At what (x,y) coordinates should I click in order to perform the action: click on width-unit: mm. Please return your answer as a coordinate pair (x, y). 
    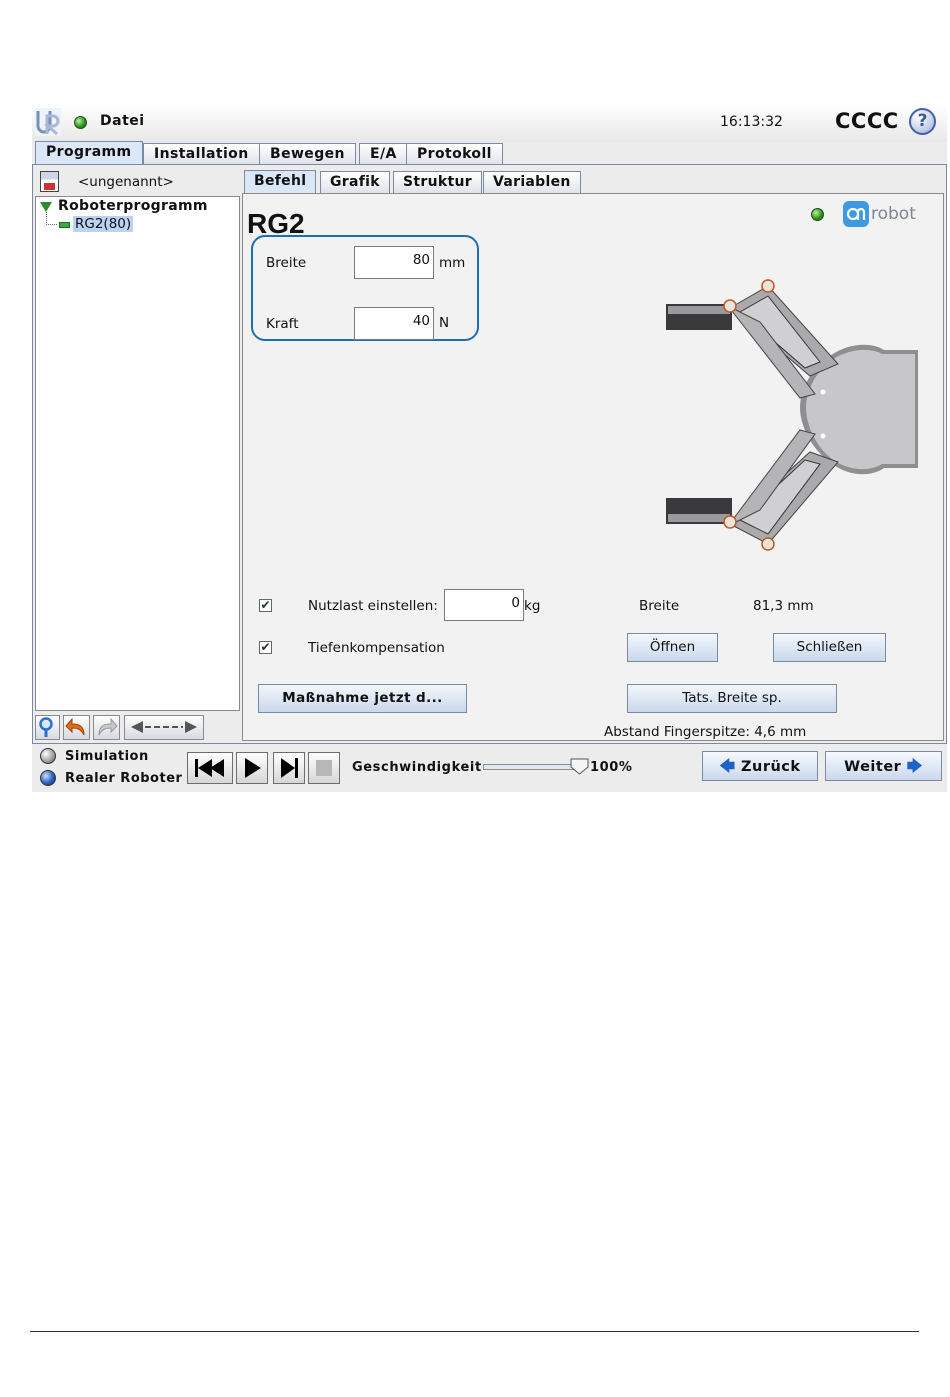
    Looking at the image, I should click on (452, 263).